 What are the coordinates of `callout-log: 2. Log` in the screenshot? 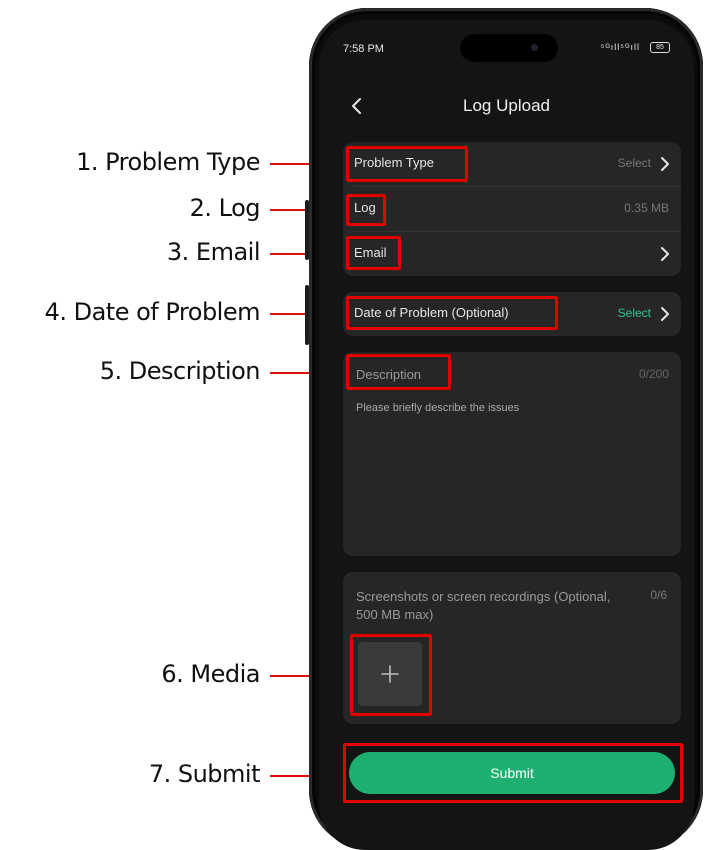 It's located at (225, 208).